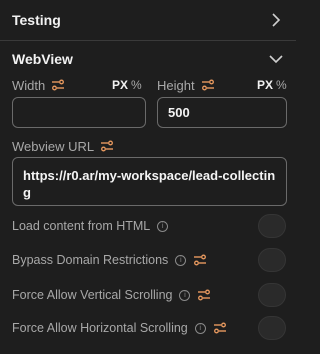 This screenshot has width=320, height=354. Describe the element at coordinates (42, 59) in the screenshot. I see `webview-section-title: WebView` at that location.